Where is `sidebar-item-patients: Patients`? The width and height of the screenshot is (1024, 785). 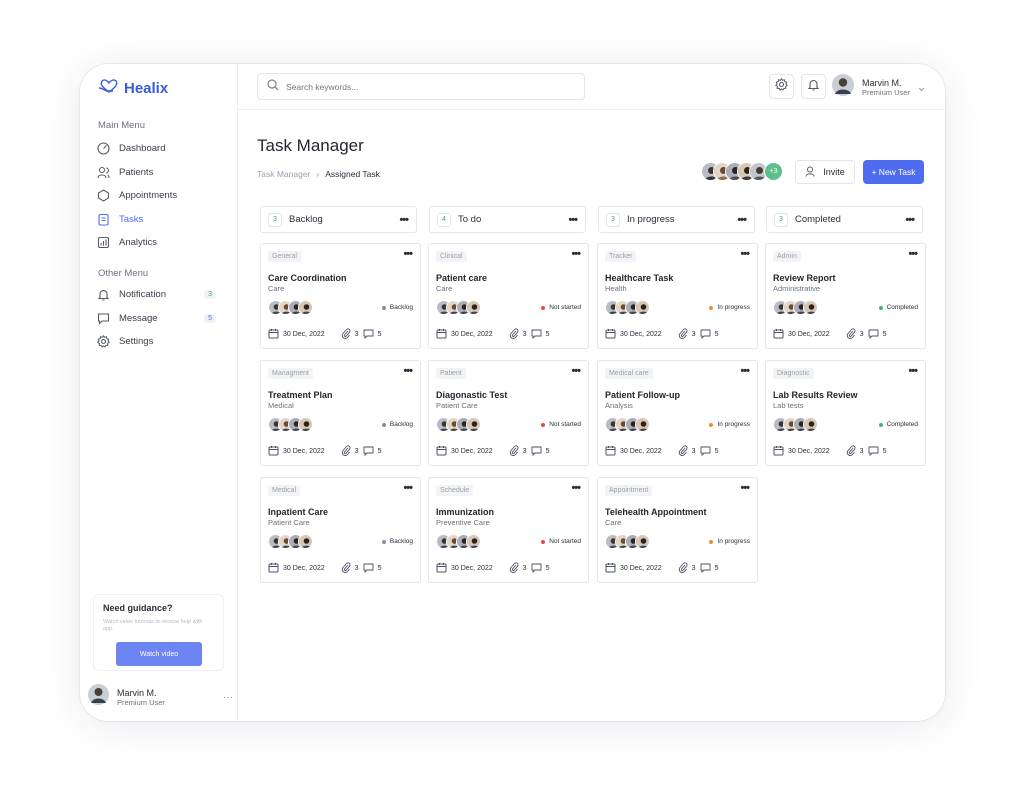 sidebar-item-patients: Patients is located at coordinates (157, 173).